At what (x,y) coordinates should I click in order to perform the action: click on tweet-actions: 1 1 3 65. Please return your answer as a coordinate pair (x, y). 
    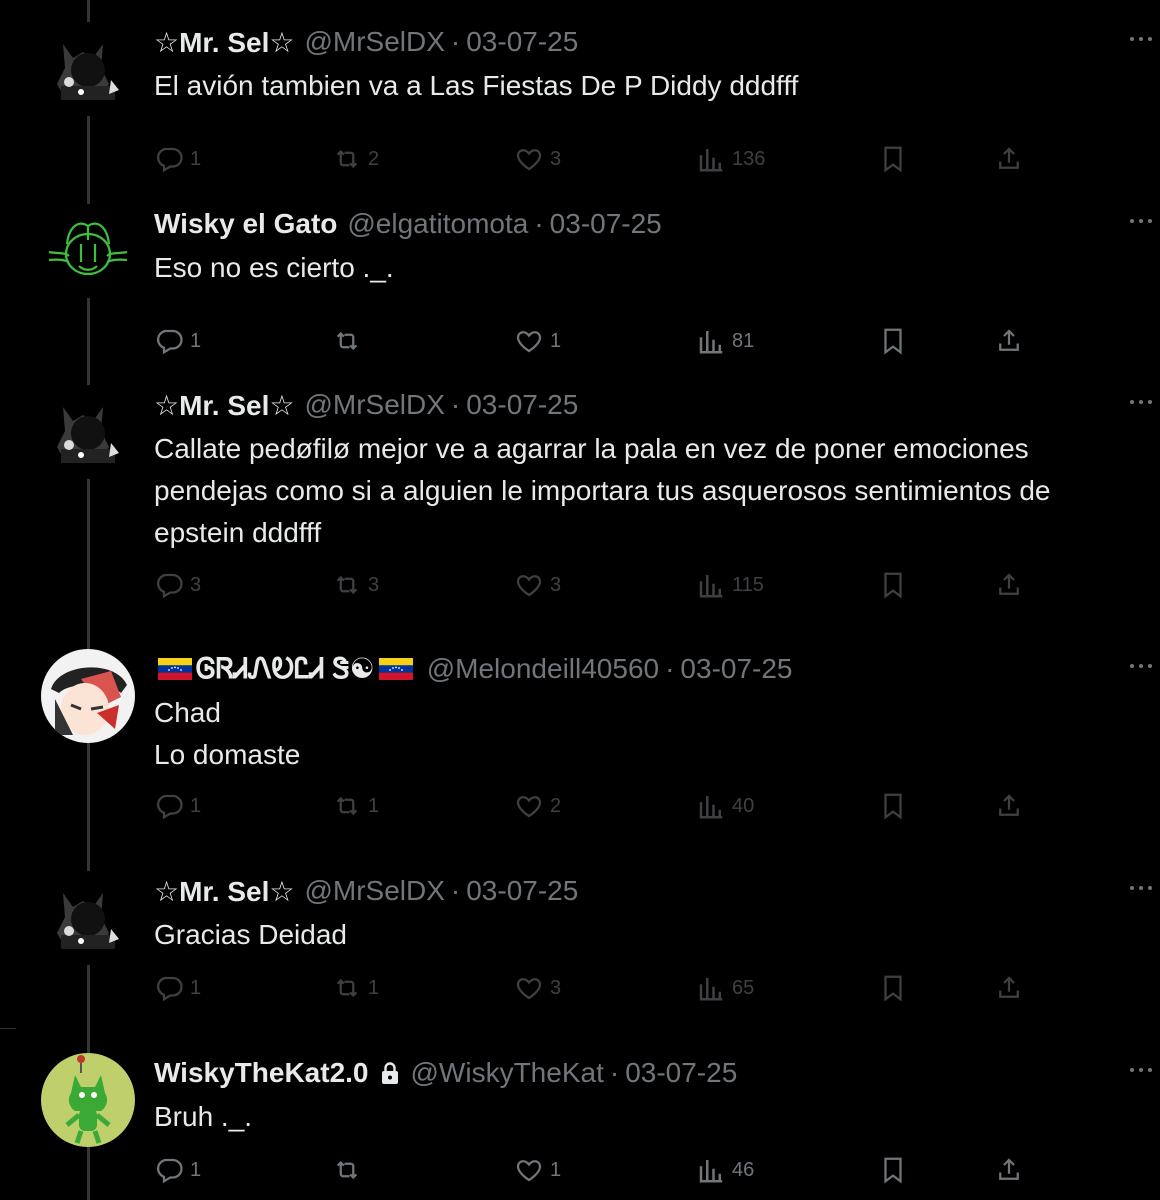
    Looking at the image, I should click on (589, 988).